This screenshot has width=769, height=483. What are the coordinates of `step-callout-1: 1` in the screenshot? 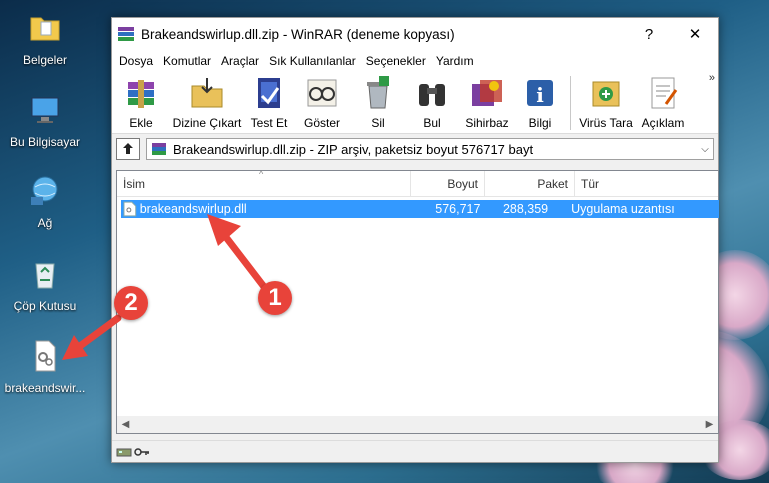 It's located at (275, 298).